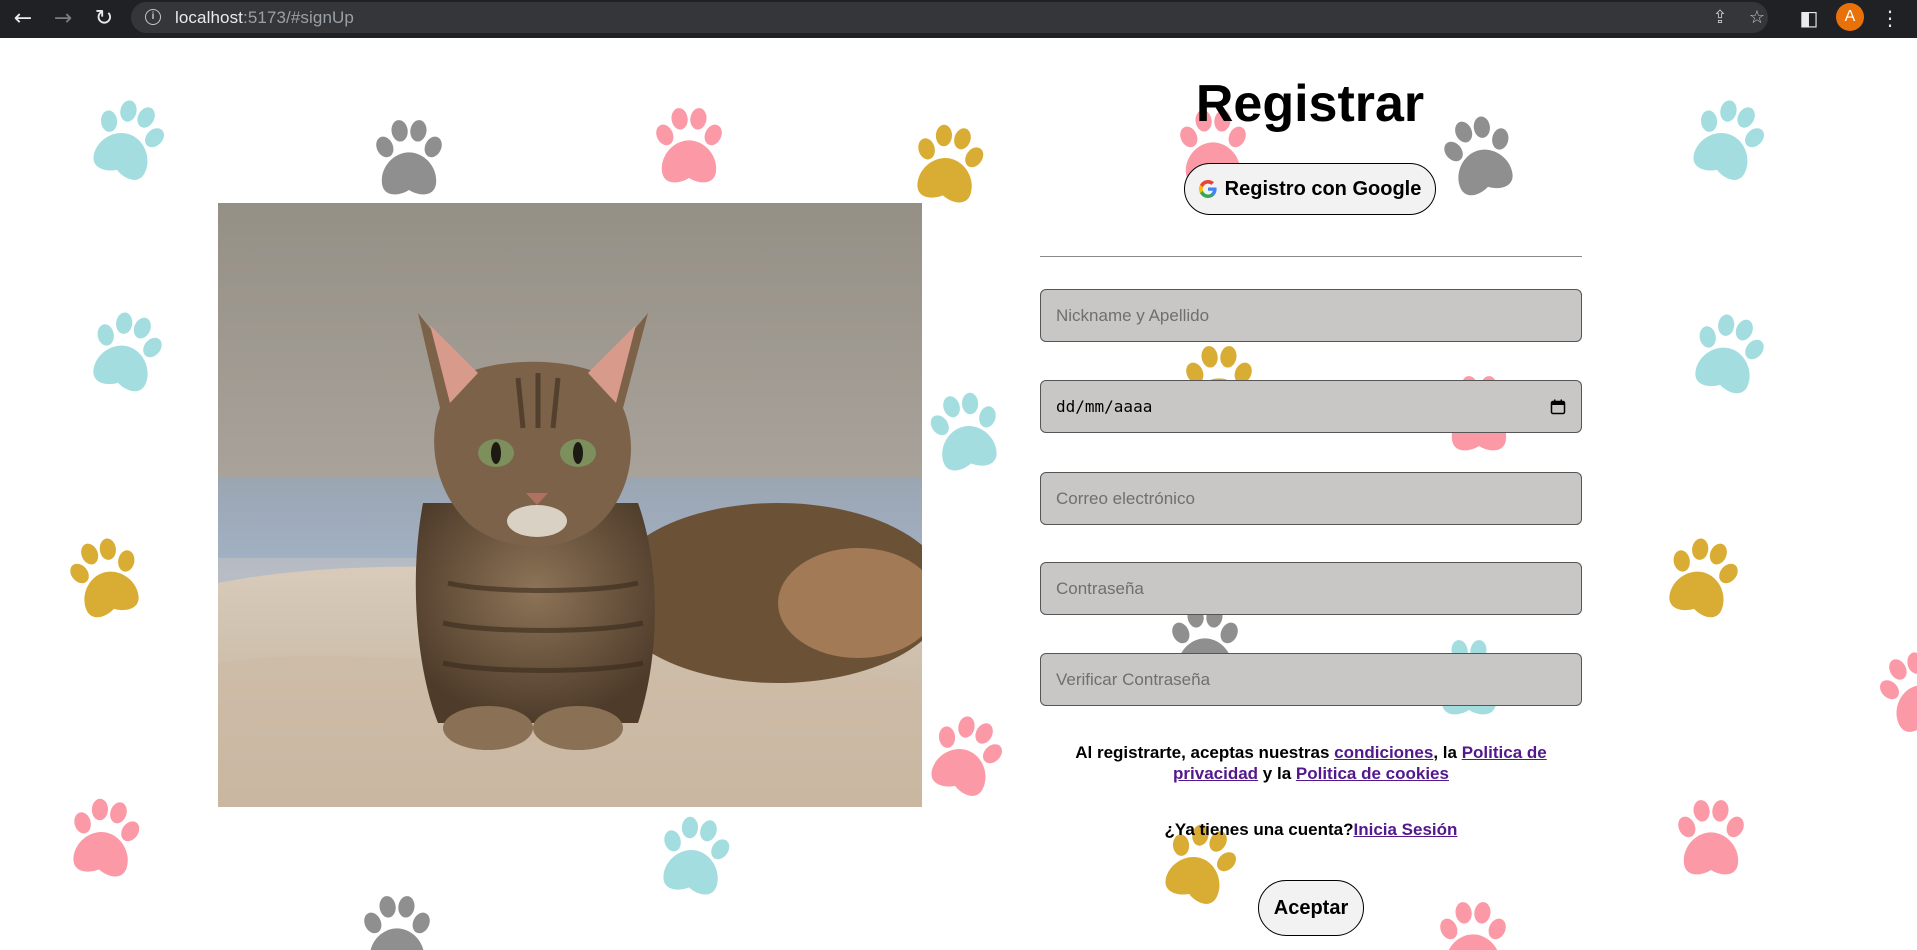 Image resolution: width=1917 pixels, height=950 pixels. What do you see at coordinates (1383, 752) in the screenshot?
I see `conditions-link: condiciones` at bounding box center [1383, 752].